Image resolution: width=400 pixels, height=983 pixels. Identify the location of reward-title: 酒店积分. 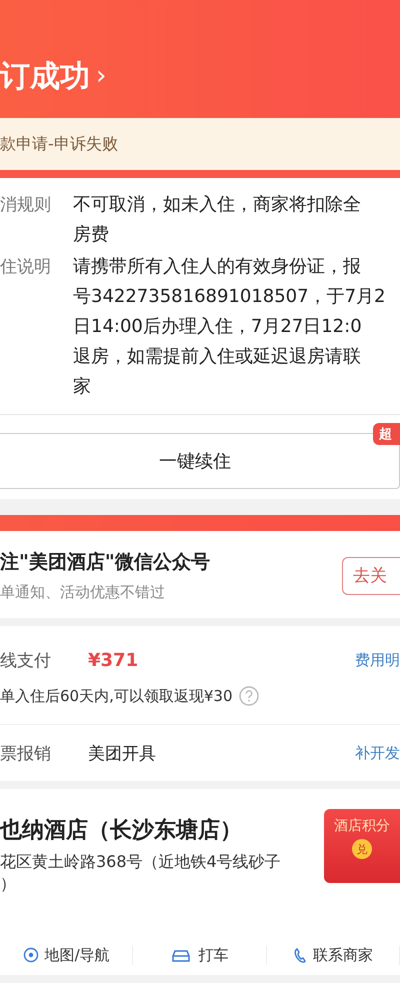
(362, 826).